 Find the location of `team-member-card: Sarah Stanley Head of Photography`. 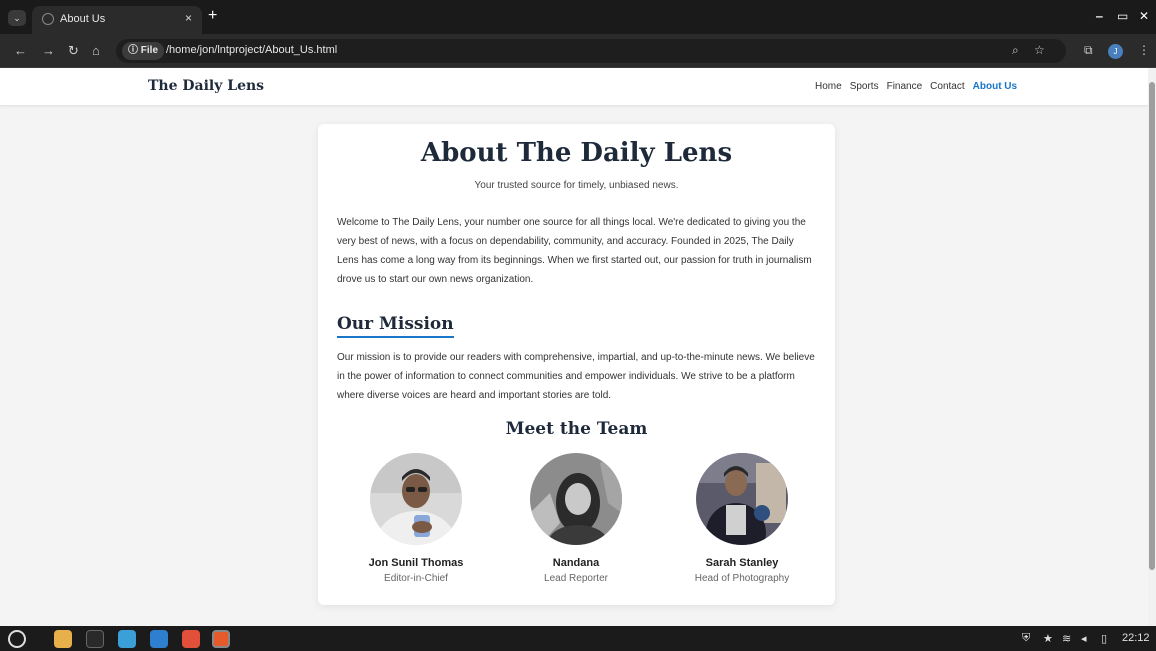

team-member-card: Sarah Stanley Head of Photography is located at coordinates (742, 518).